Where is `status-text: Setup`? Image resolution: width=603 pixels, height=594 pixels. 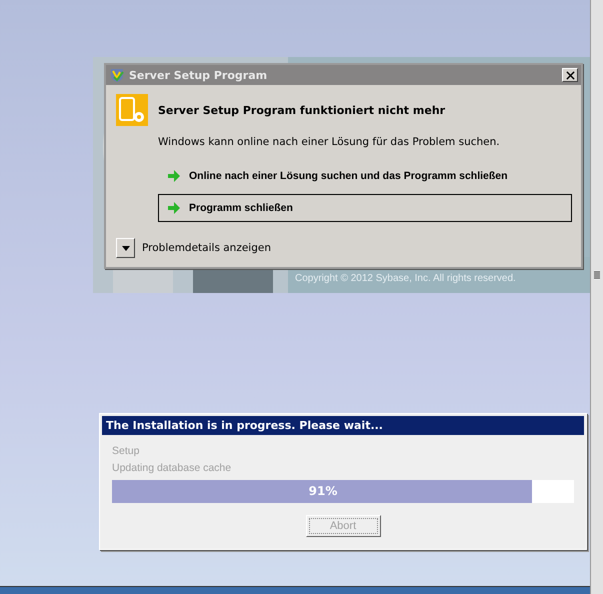 status-text: Setup is located at coordinates (126, 451).